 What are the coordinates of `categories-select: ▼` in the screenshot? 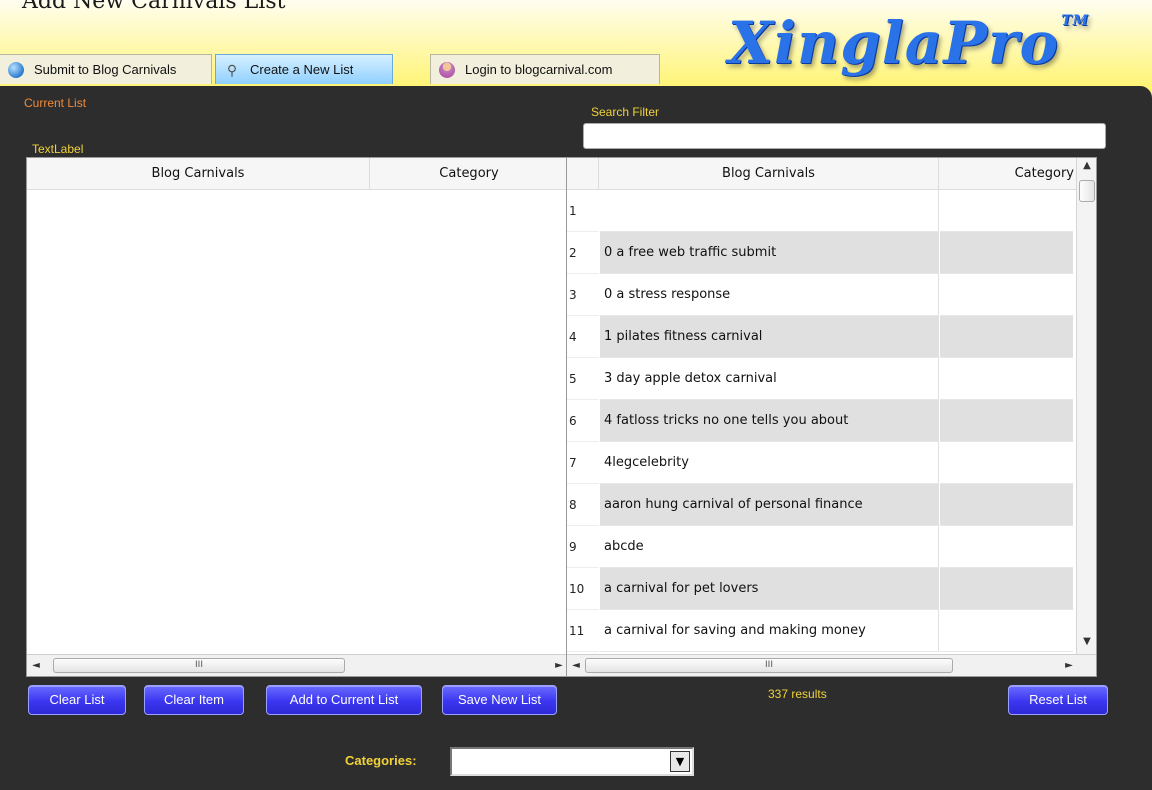 It's located at (572, 761).